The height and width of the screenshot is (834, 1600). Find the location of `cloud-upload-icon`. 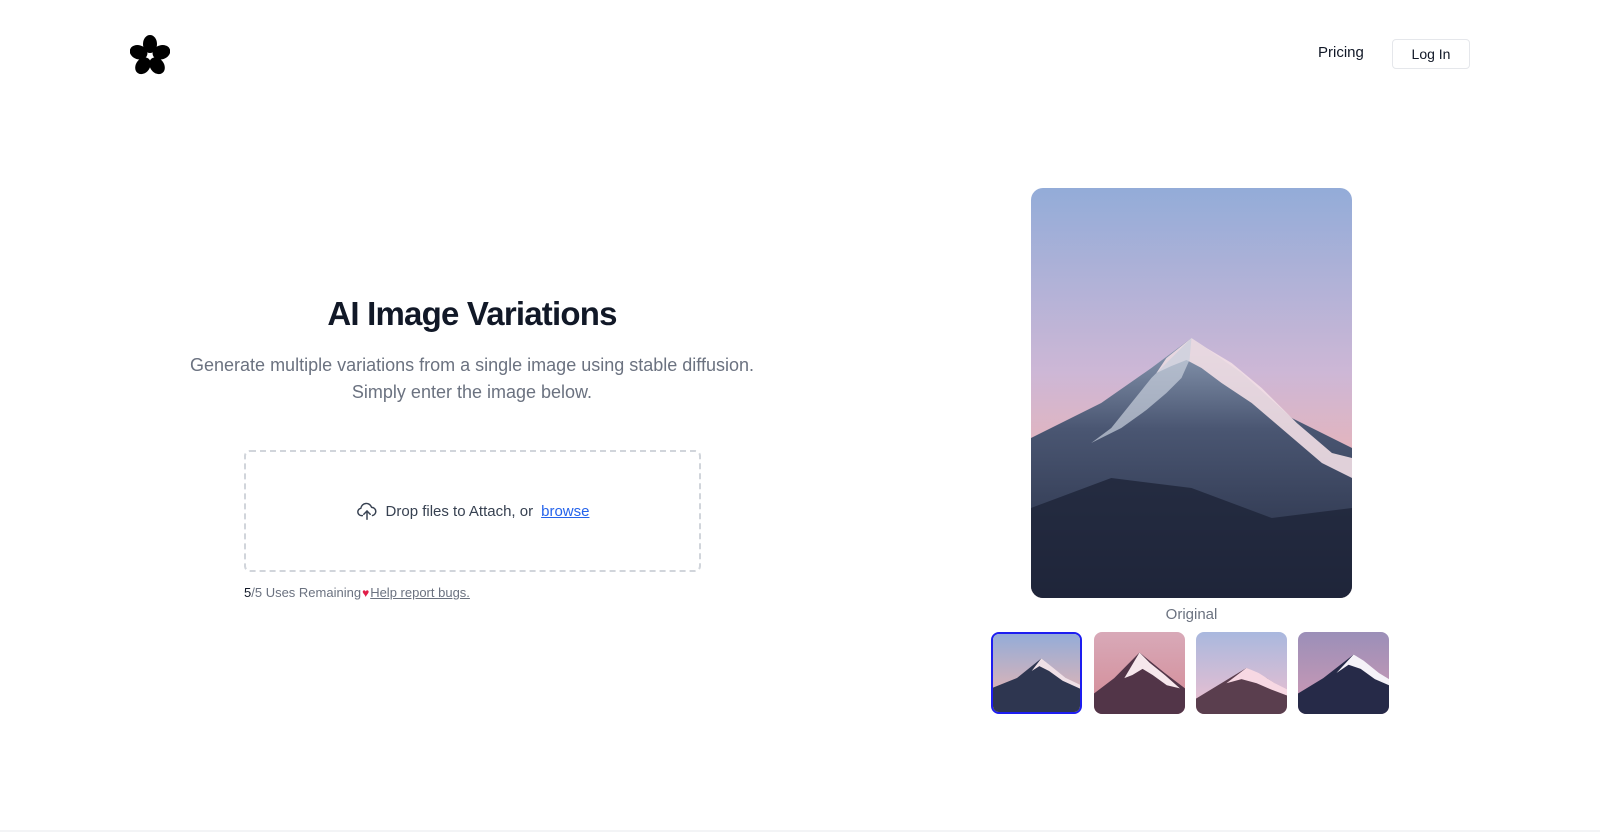

cloud-upload-icon is located at coordinates (366, 511).